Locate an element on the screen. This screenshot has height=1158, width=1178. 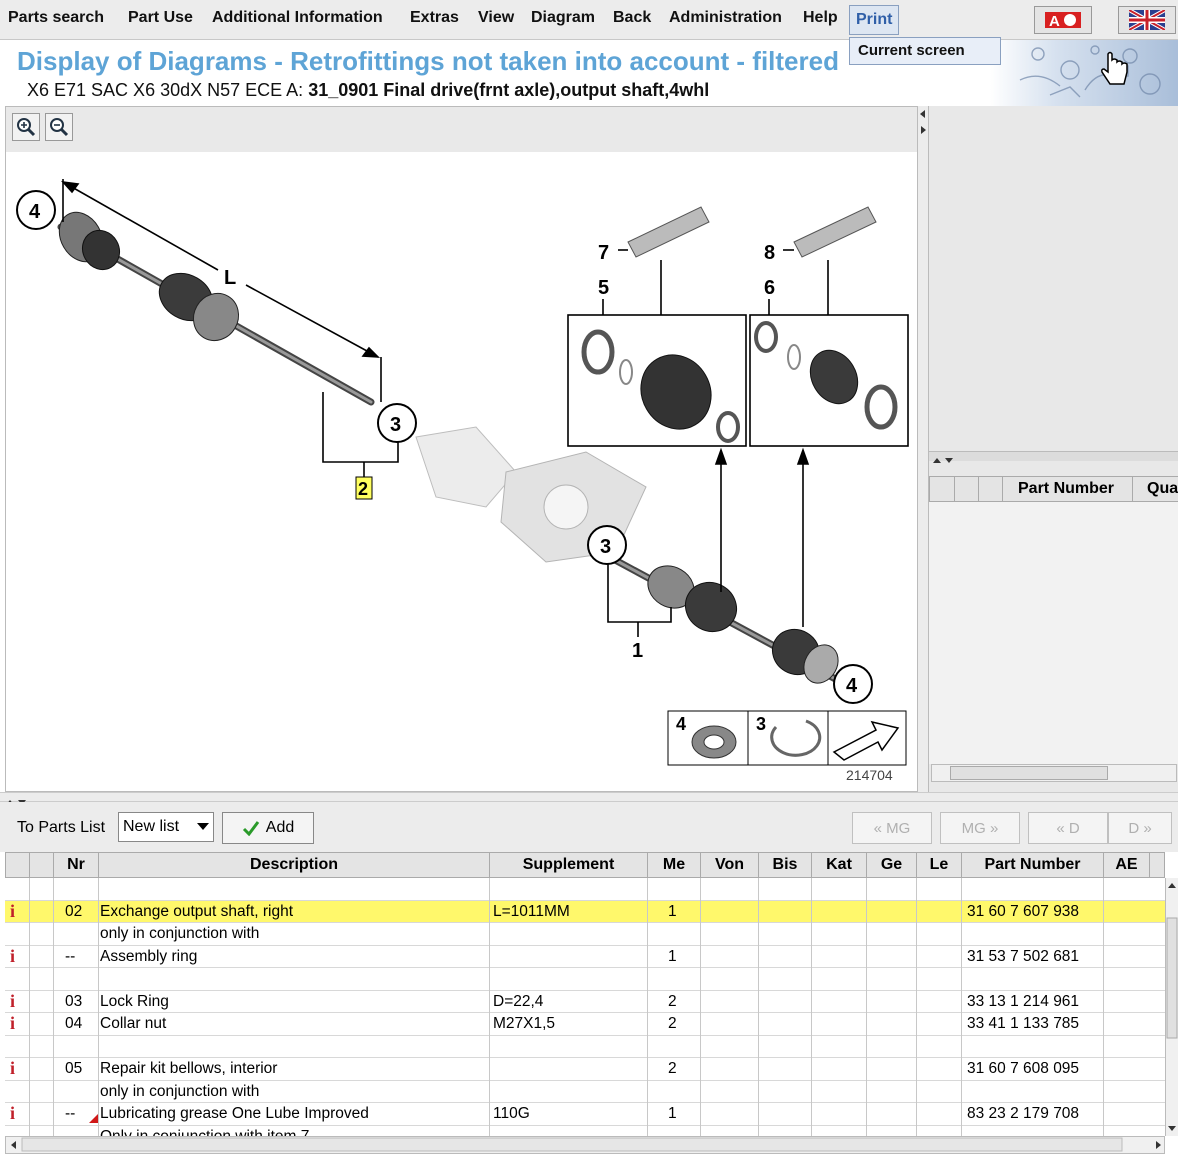
uk-flag-icon is located at coordinates (1147, 20).